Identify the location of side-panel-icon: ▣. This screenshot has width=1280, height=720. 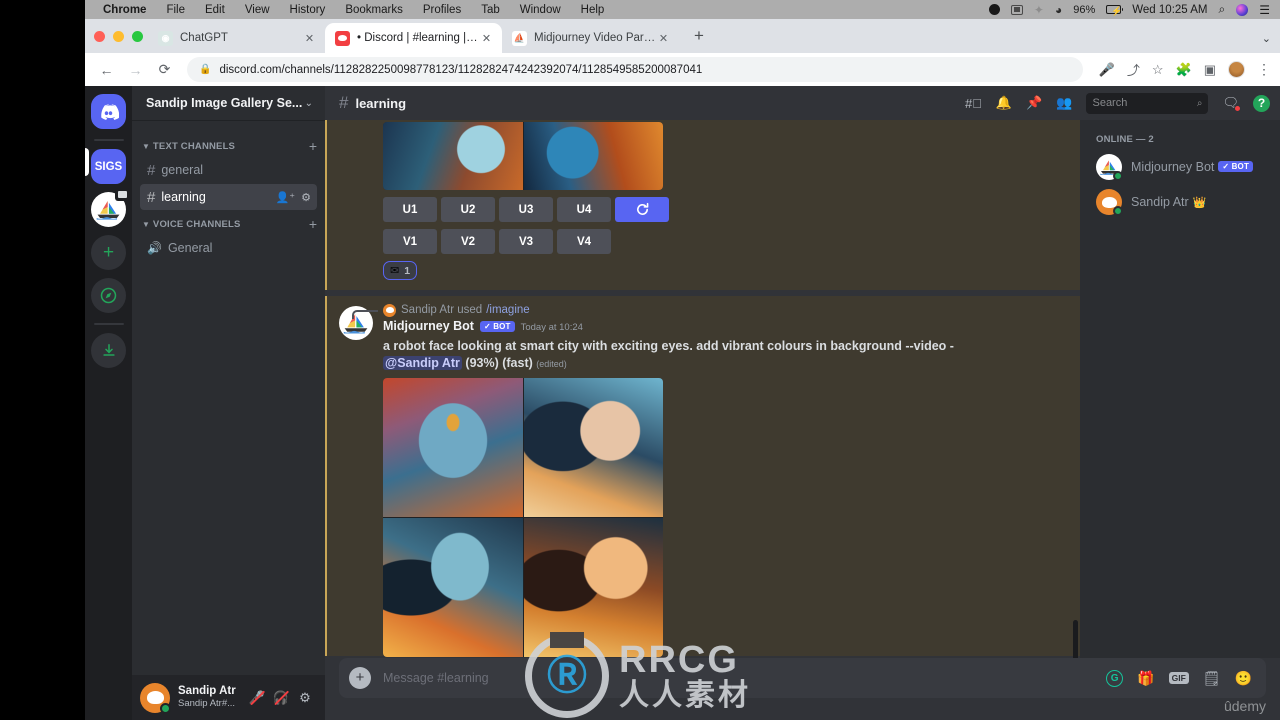
(1210, 70).